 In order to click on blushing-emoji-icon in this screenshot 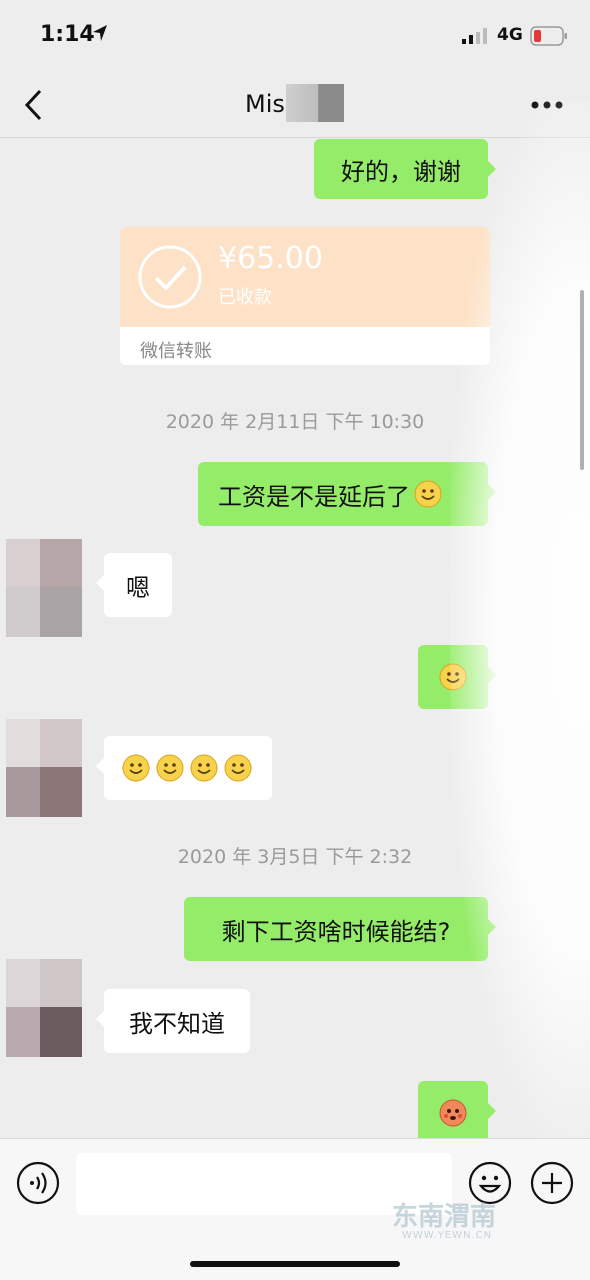, I will do `click(453, 1113)`.